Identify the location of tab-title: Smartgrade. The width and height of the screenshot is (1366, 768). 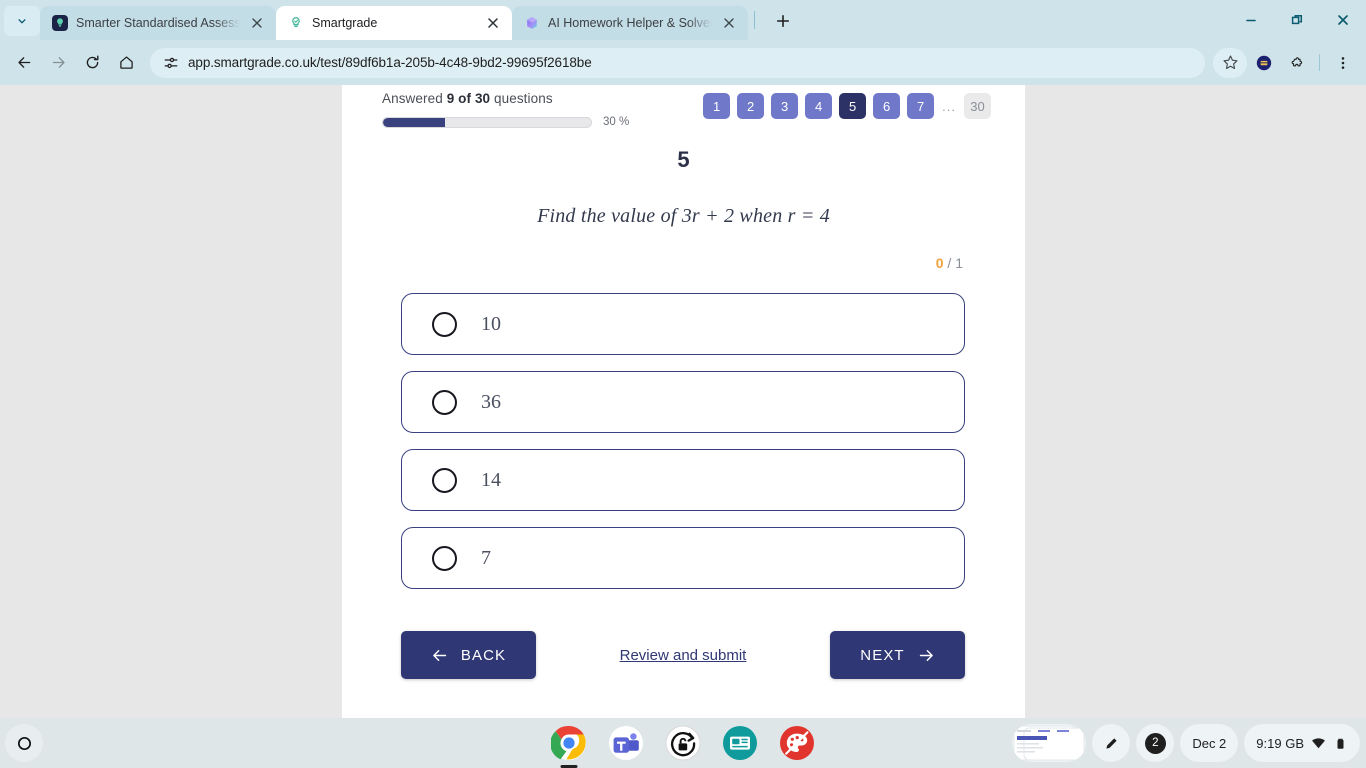
(345, 23).